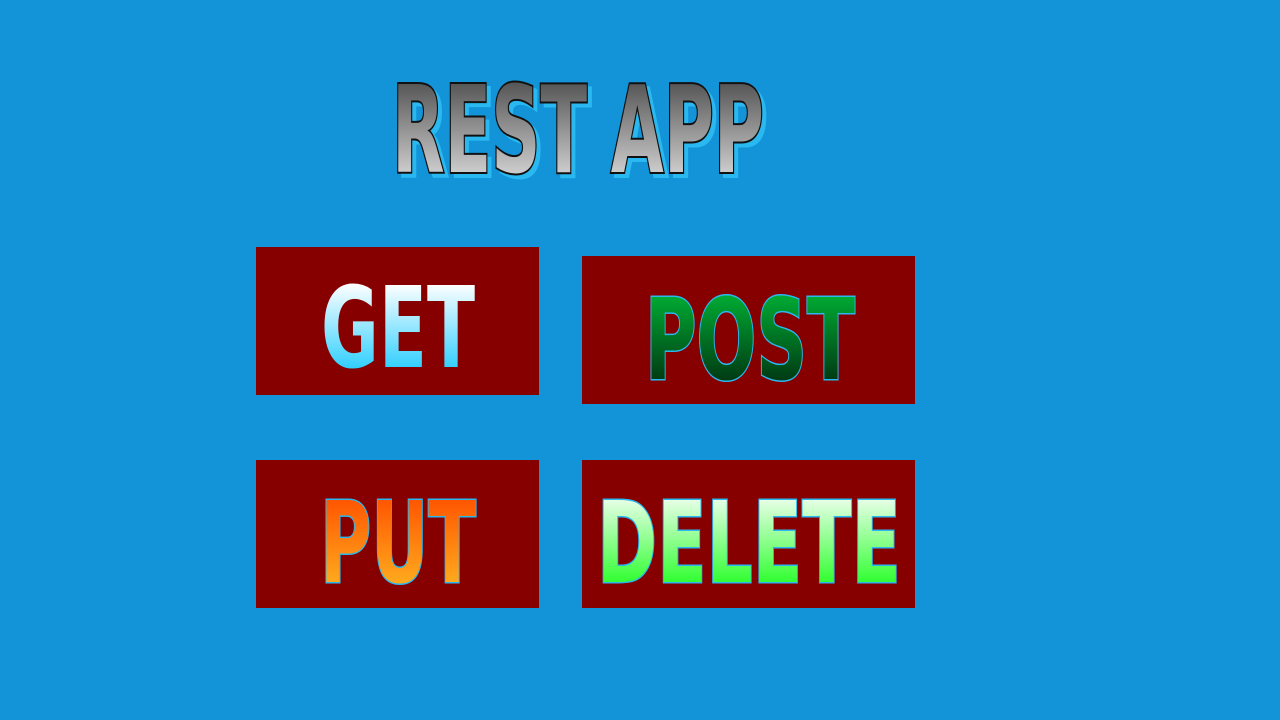 Image resolution: width=1280 pixels, height=720 pixels. I want to click on put-button-label: PUT, so click(398, 543).